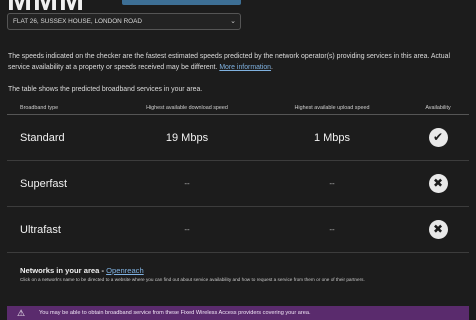 This screenshot has width=476, height=320. What do you see at coordinates (62, 108) in the screenshot?
I see `header-broadband-type: Broadband type` at bounding box center [62, 108].